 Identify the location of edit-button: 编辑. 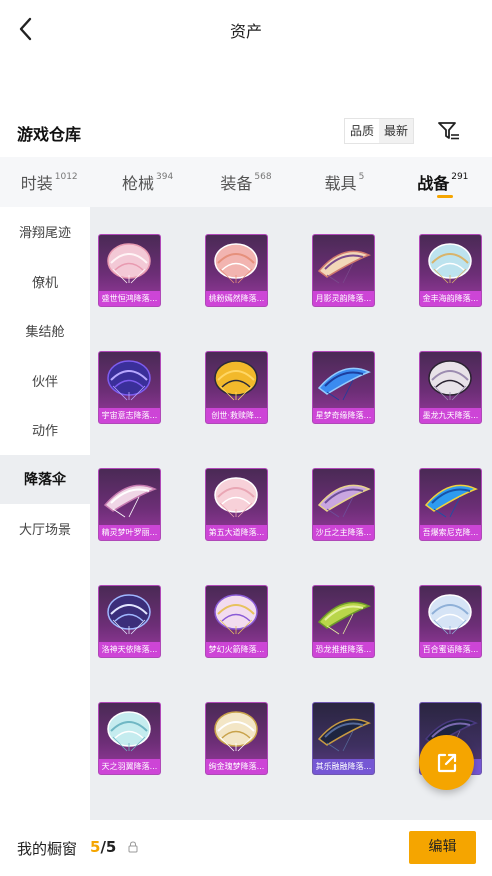
(442, 847).